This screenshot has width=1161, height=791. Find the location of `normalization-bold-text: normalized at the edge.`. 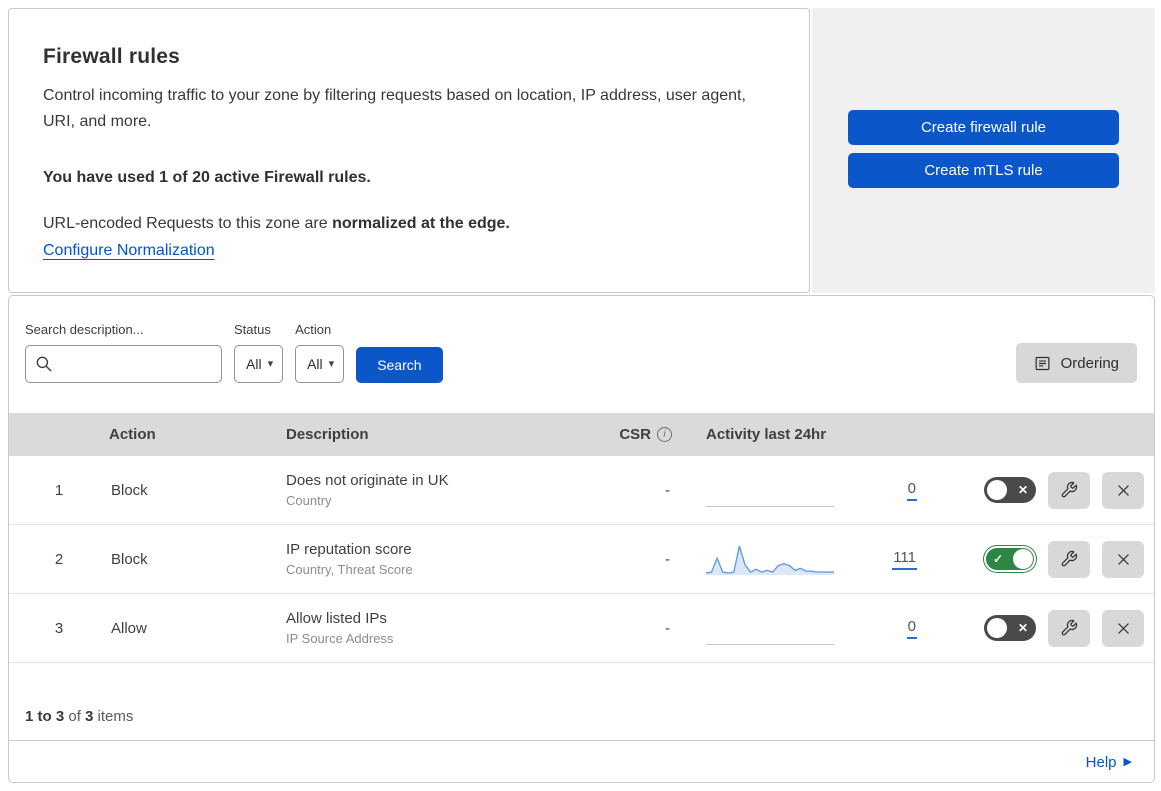

normalization-bold-text: normalized at the edge. is located at coordinates (421, 223).